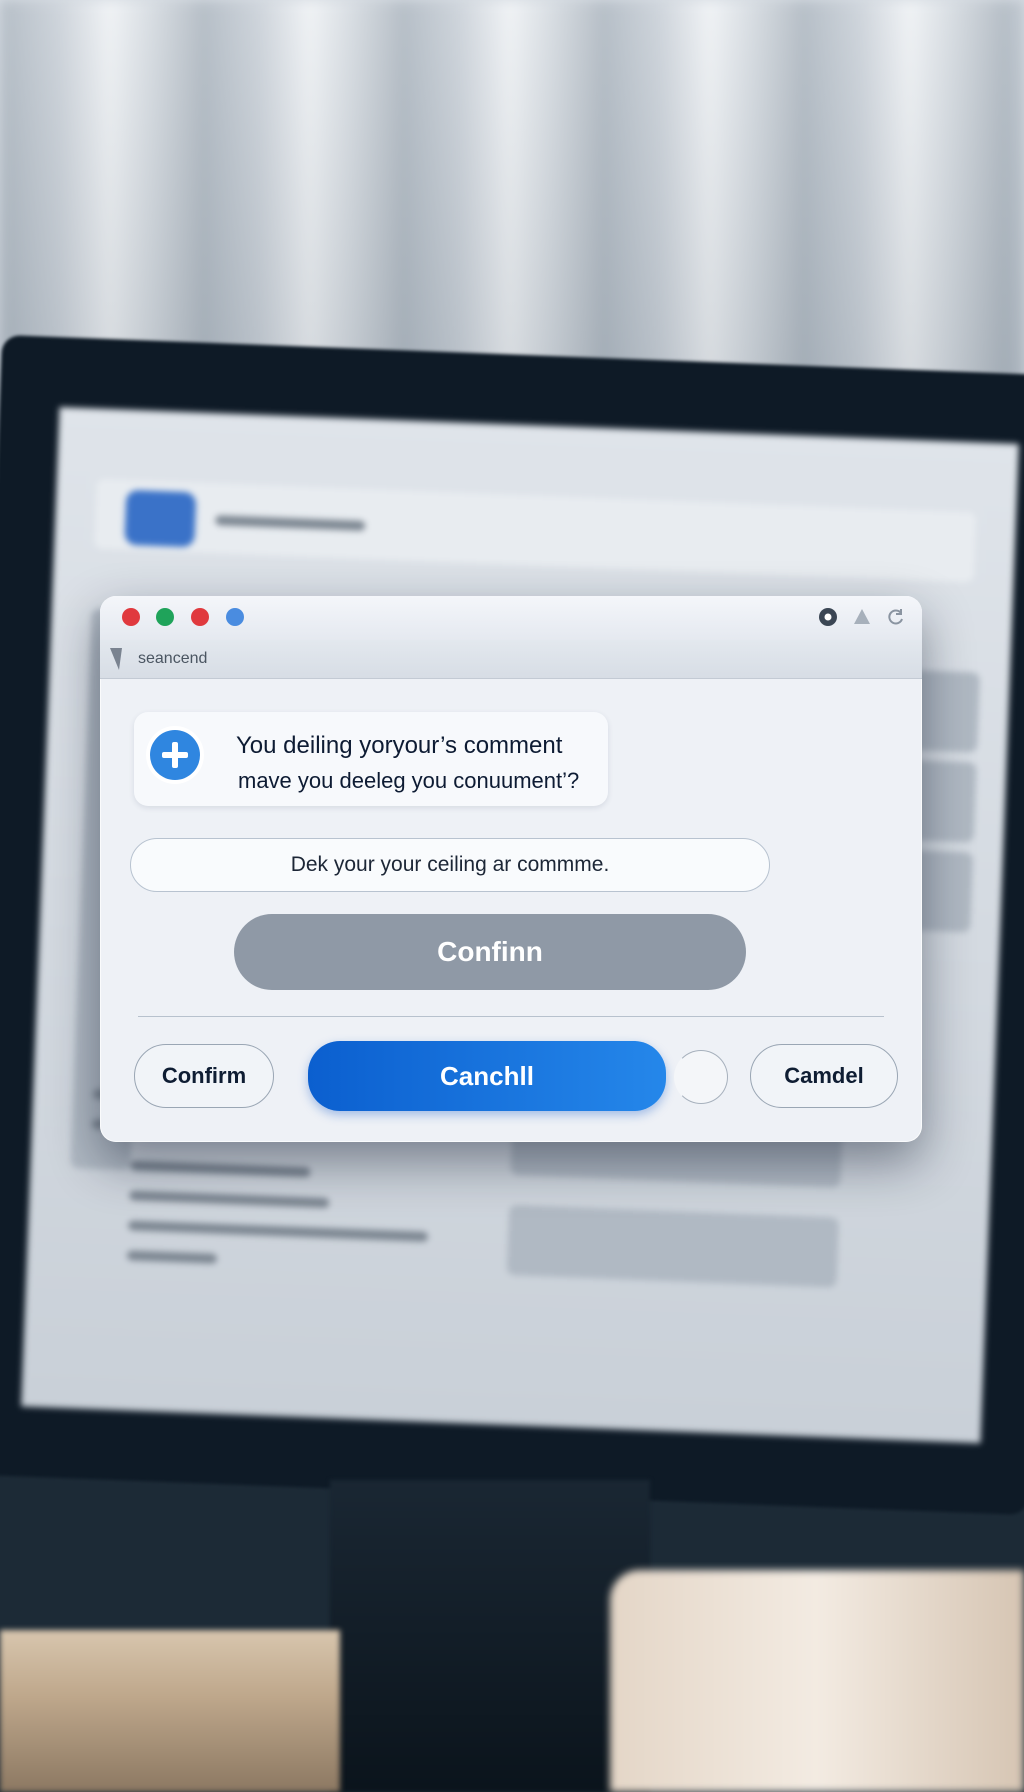 This screenshot has height=1792, width=1024. Describe the element at coordinates (701, 1077) in the screenshot. I see `loading-spinner-icon` at that location.